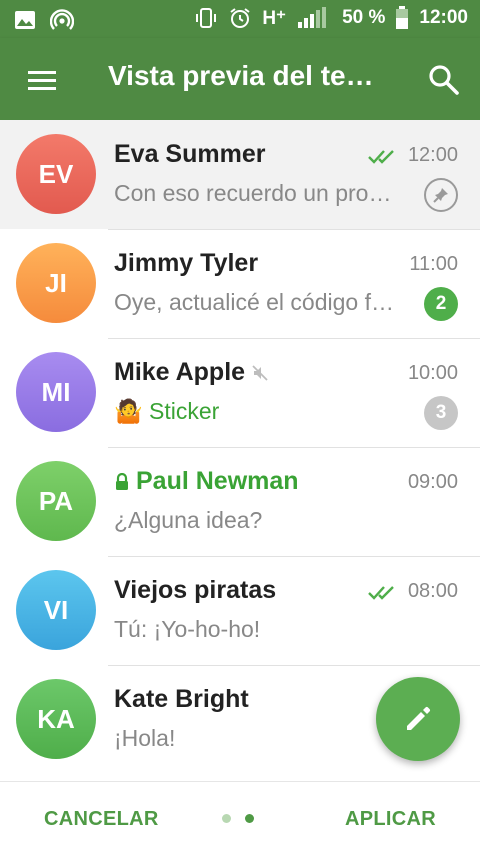  I want to click on gallery-icon, so click(25, 20).